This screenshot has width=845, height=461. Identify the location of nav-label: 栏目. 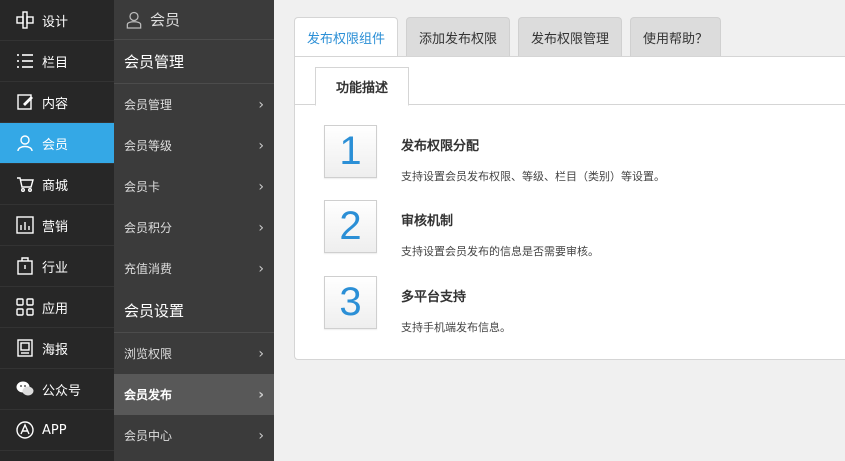
(55, 63).